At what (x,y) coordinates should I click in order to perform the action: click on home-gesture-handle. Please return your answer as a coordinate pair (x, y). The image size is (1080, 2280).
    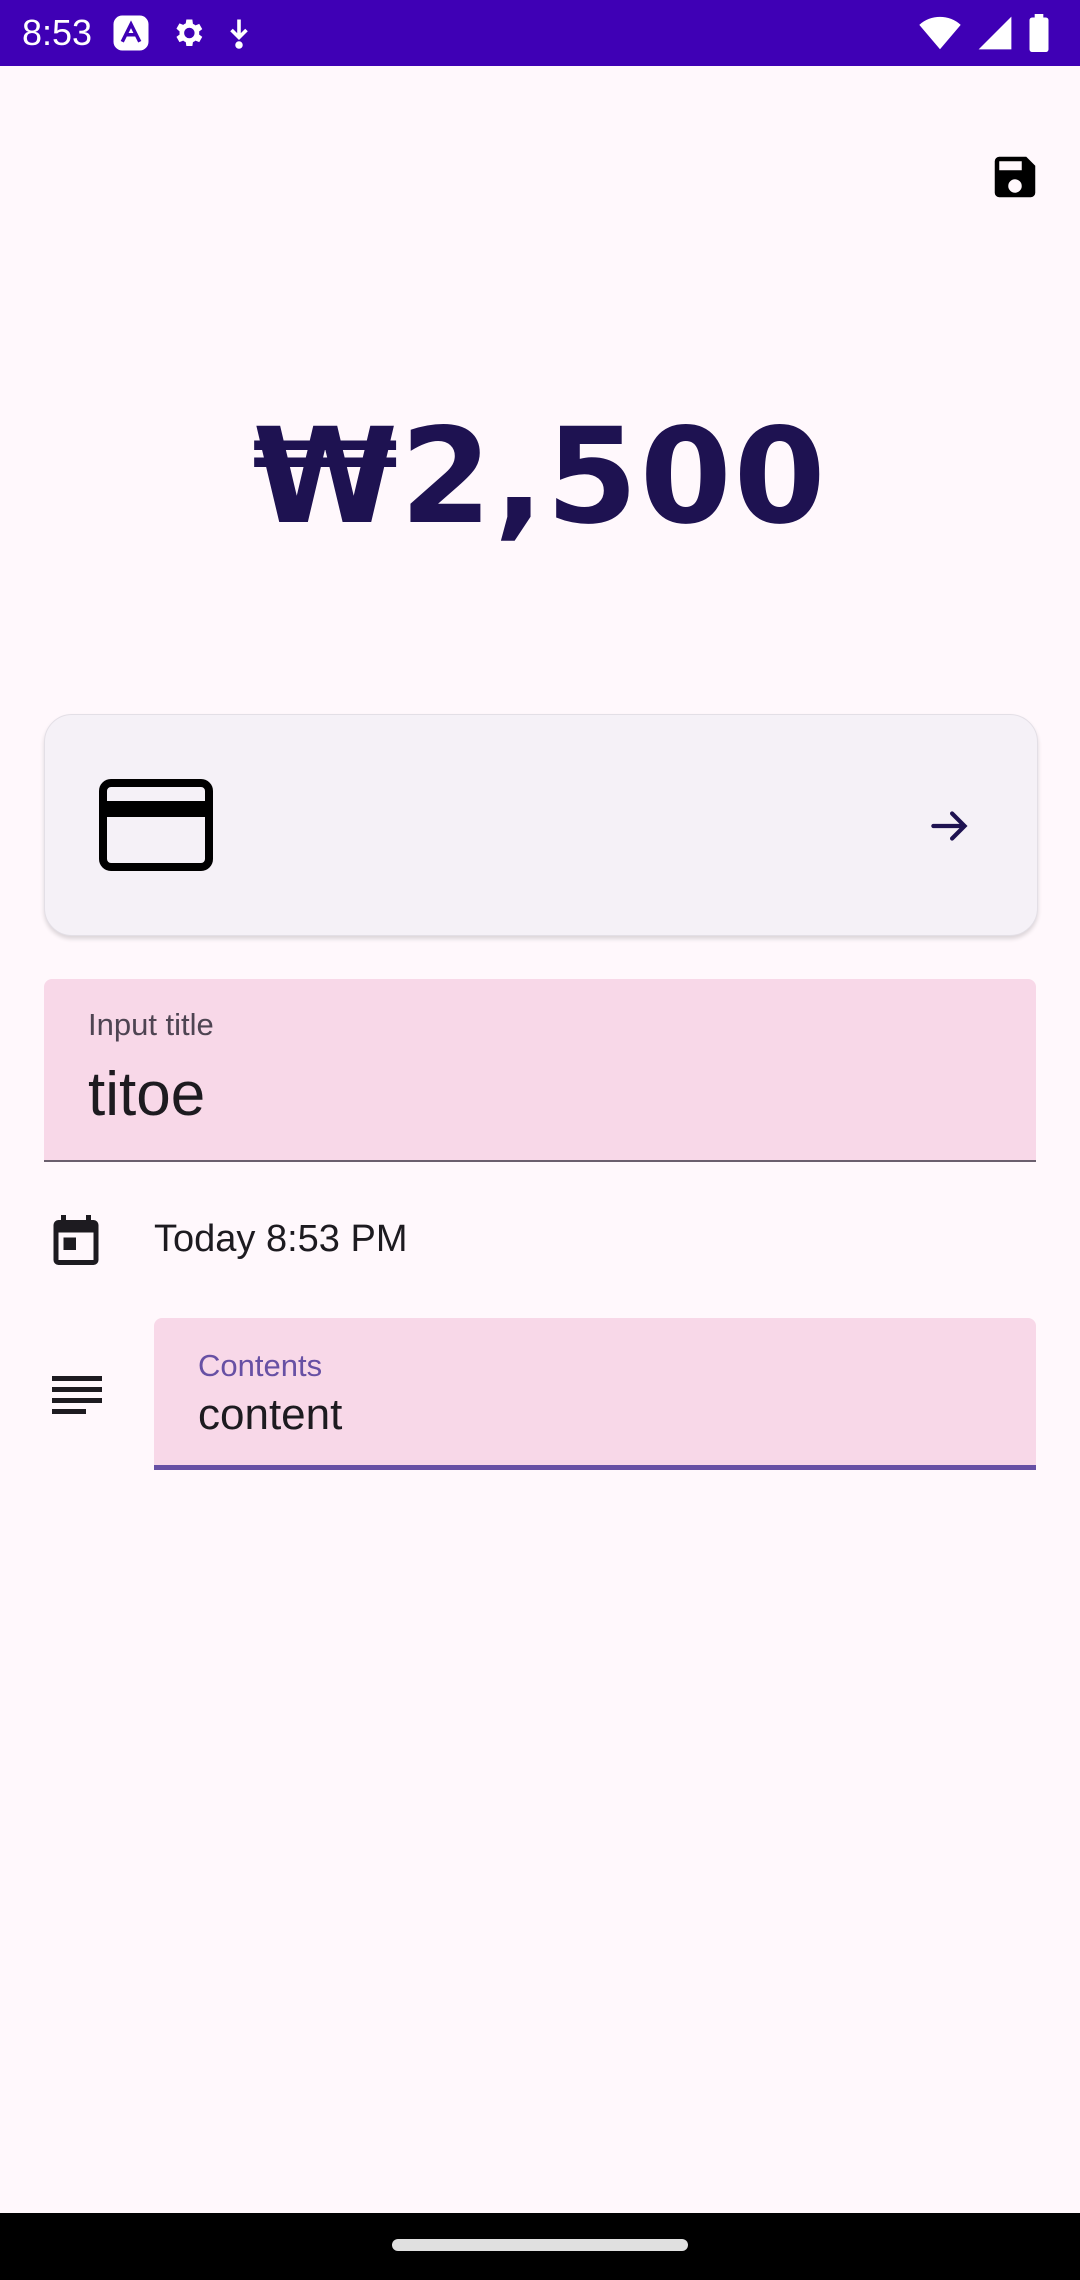
    Looking at the image, I should click on (540, 2245).